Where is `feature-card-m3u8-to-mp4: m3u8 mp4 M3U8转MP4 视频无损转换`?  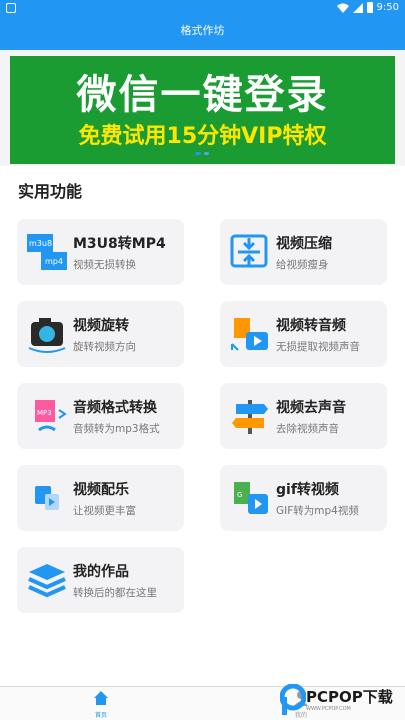
feature-card-m3u8-to-mp4: m3u8 mp4 M3U8转MP4 视频无损转换 is located at coordinates (100, 252).